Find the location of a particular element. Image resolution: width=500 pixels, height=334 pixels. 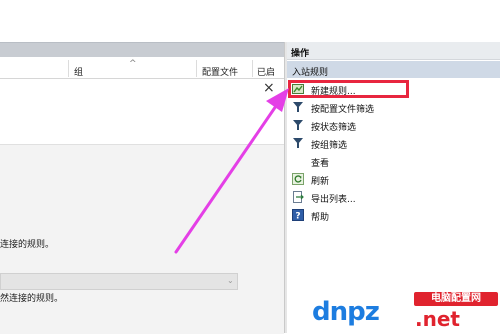

action-refresh: 刷新 is located at coordinates (393, 179).